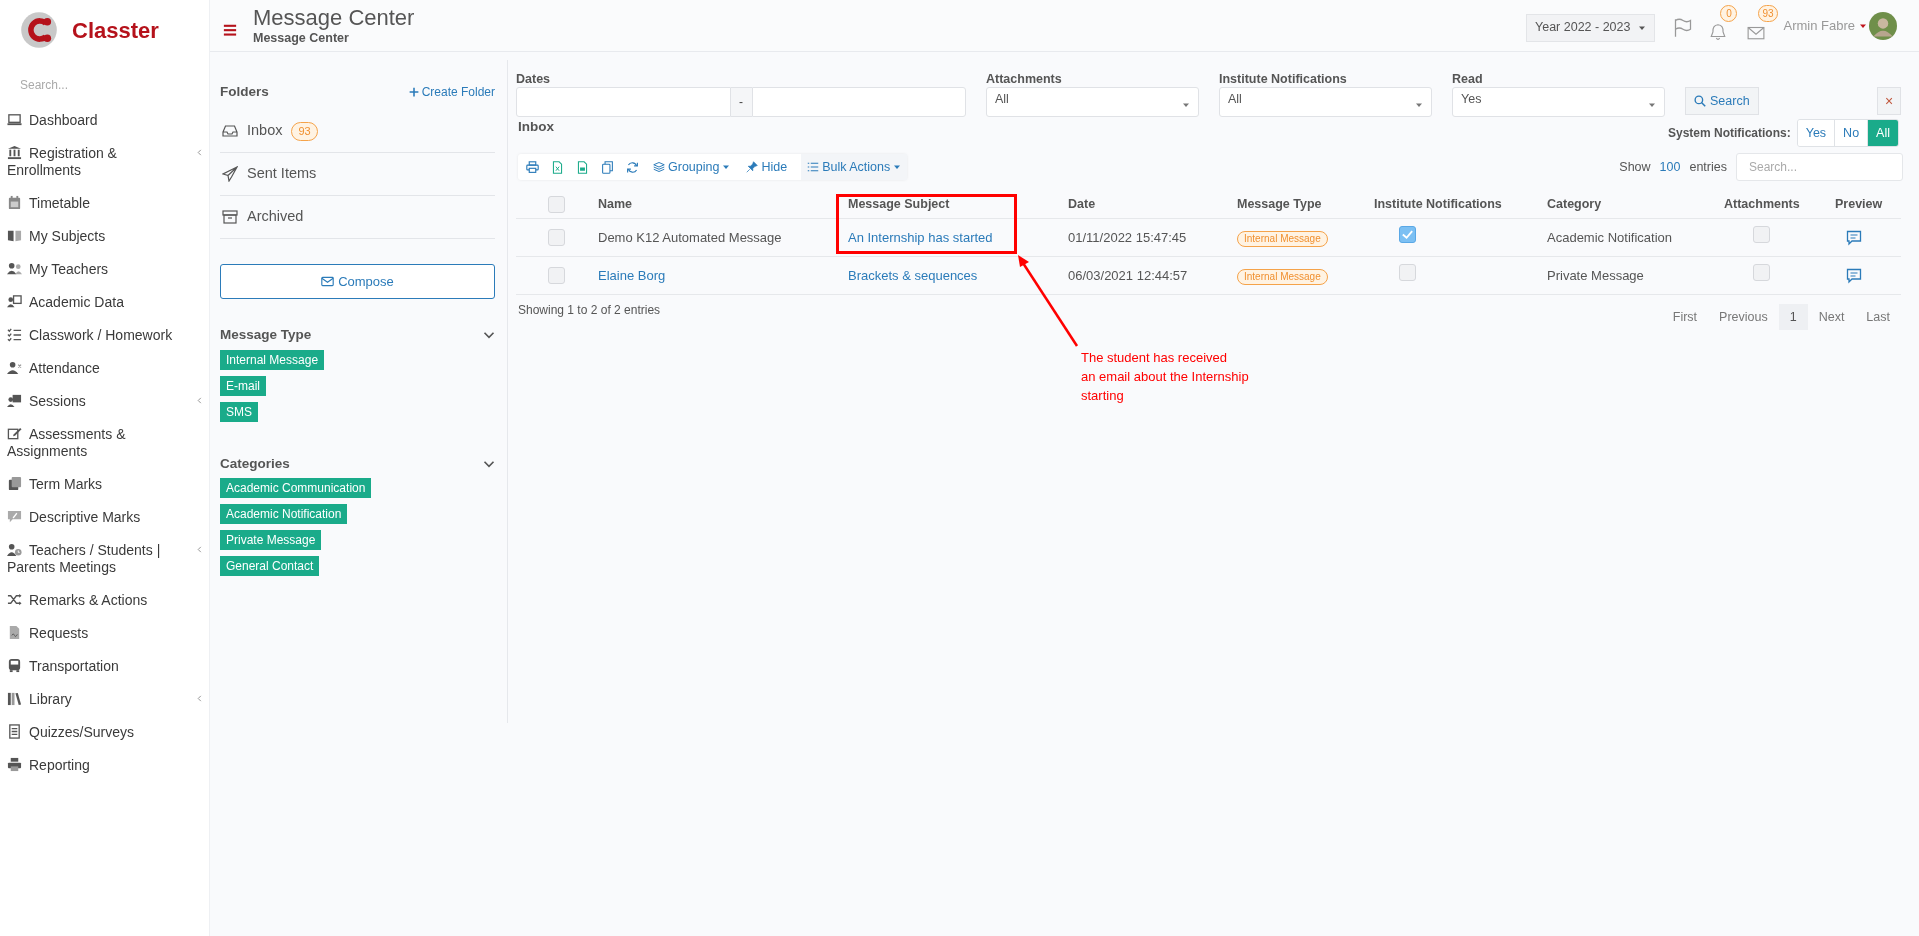 The height and width of the screenshot is (936, 1919). Describe the element at coordinates (14, 665) in the screenshot. I see `bus-icon` at that location.